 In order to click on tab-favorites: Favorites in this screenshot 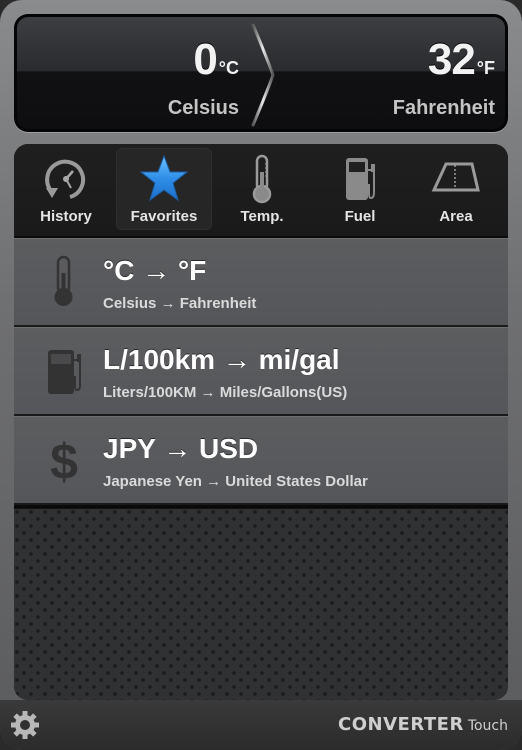, I will do `click(164, 189)`.